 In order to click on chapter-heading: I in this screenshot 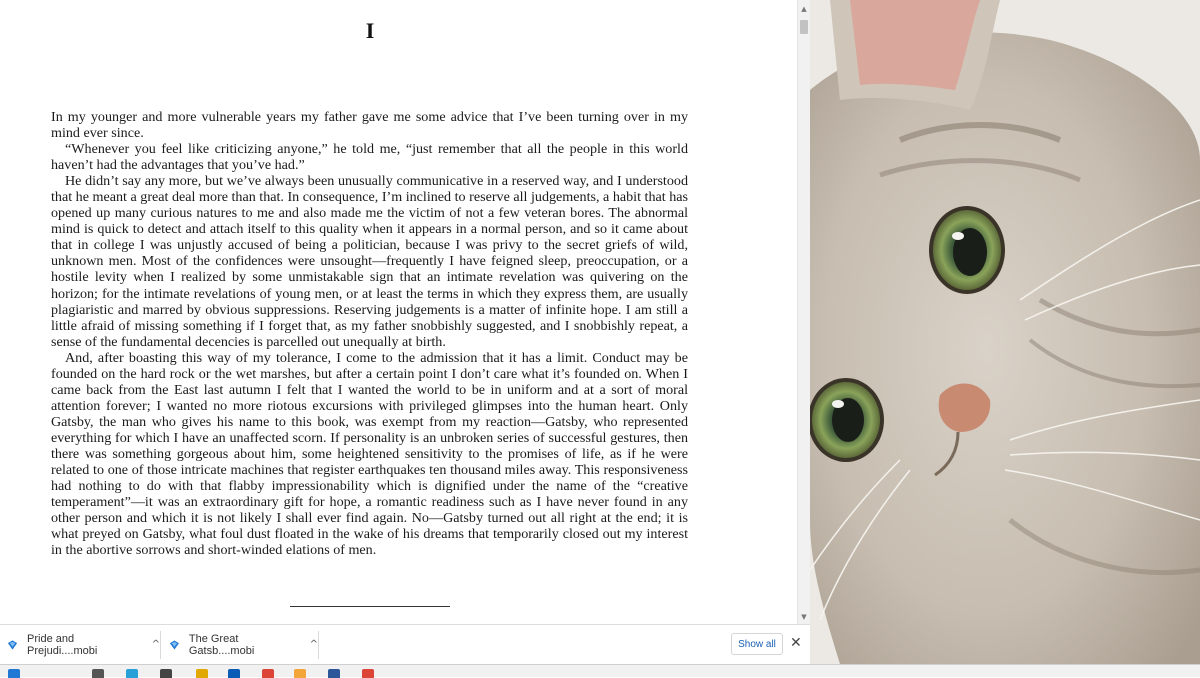, I will do `click(370, 30)`.